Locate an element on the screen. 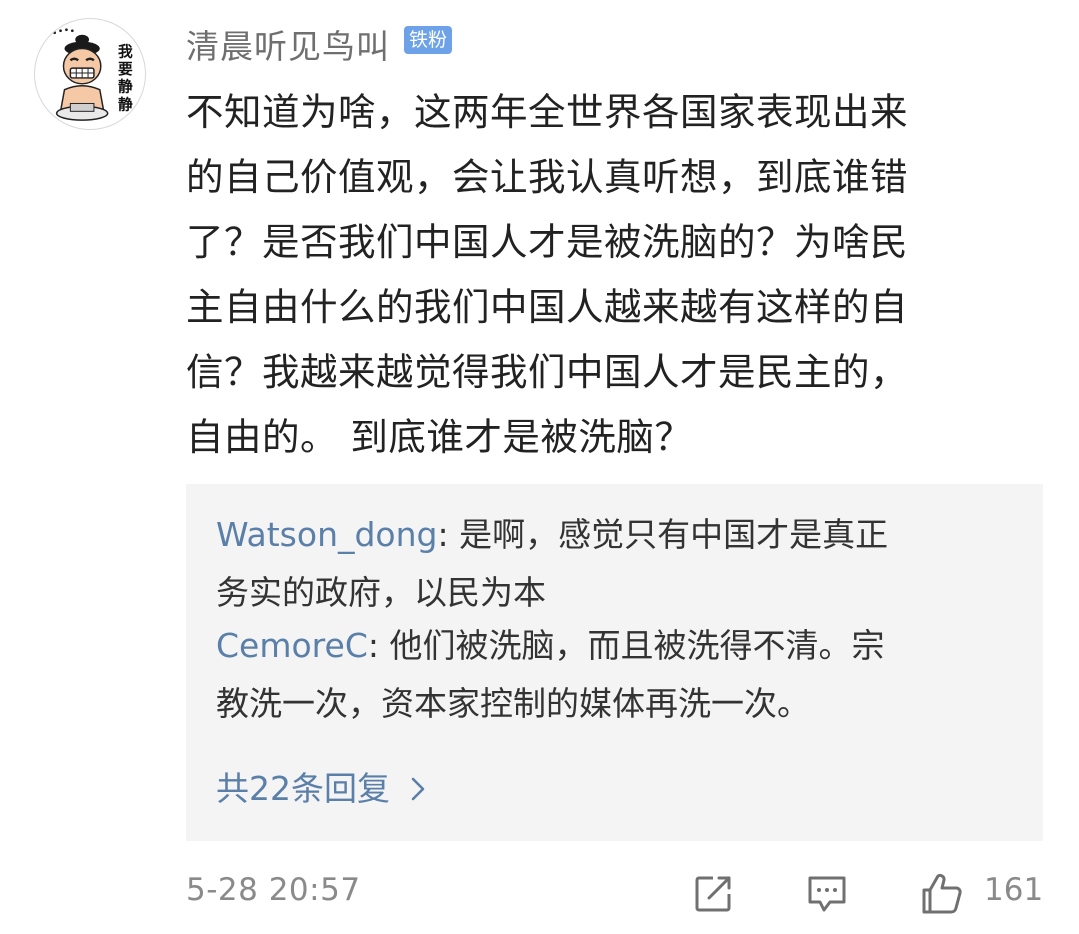  avatar: 我 要 静 静 is located at coordinates (90, 74).